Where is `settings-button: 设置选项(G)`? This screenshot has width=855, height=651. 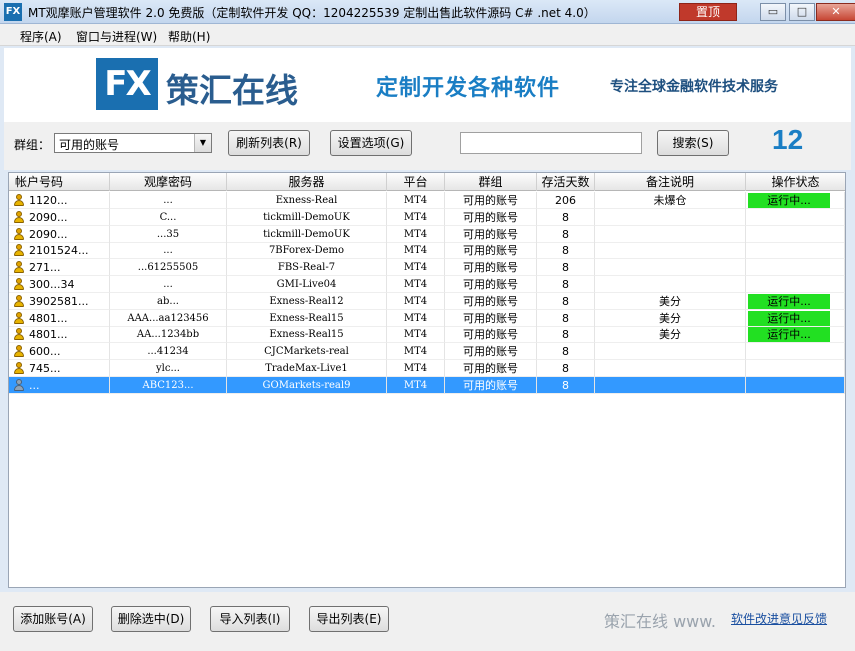 settings-button: 设置选项(G) is located at coordinates (371, 143).